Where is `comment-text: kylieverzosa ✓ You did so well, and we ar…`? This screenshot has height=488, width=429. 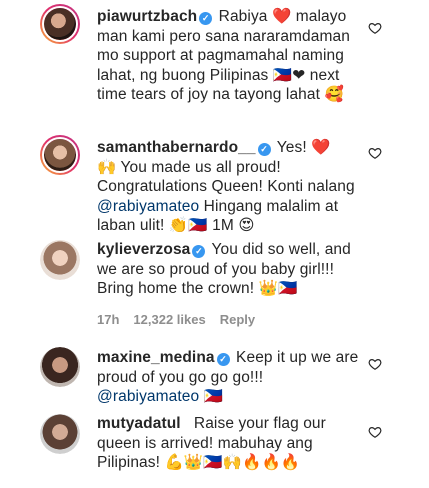
comment-text: kylieverzosa ✓ You did so well, and we ar… is located at coordinates (224, 269).